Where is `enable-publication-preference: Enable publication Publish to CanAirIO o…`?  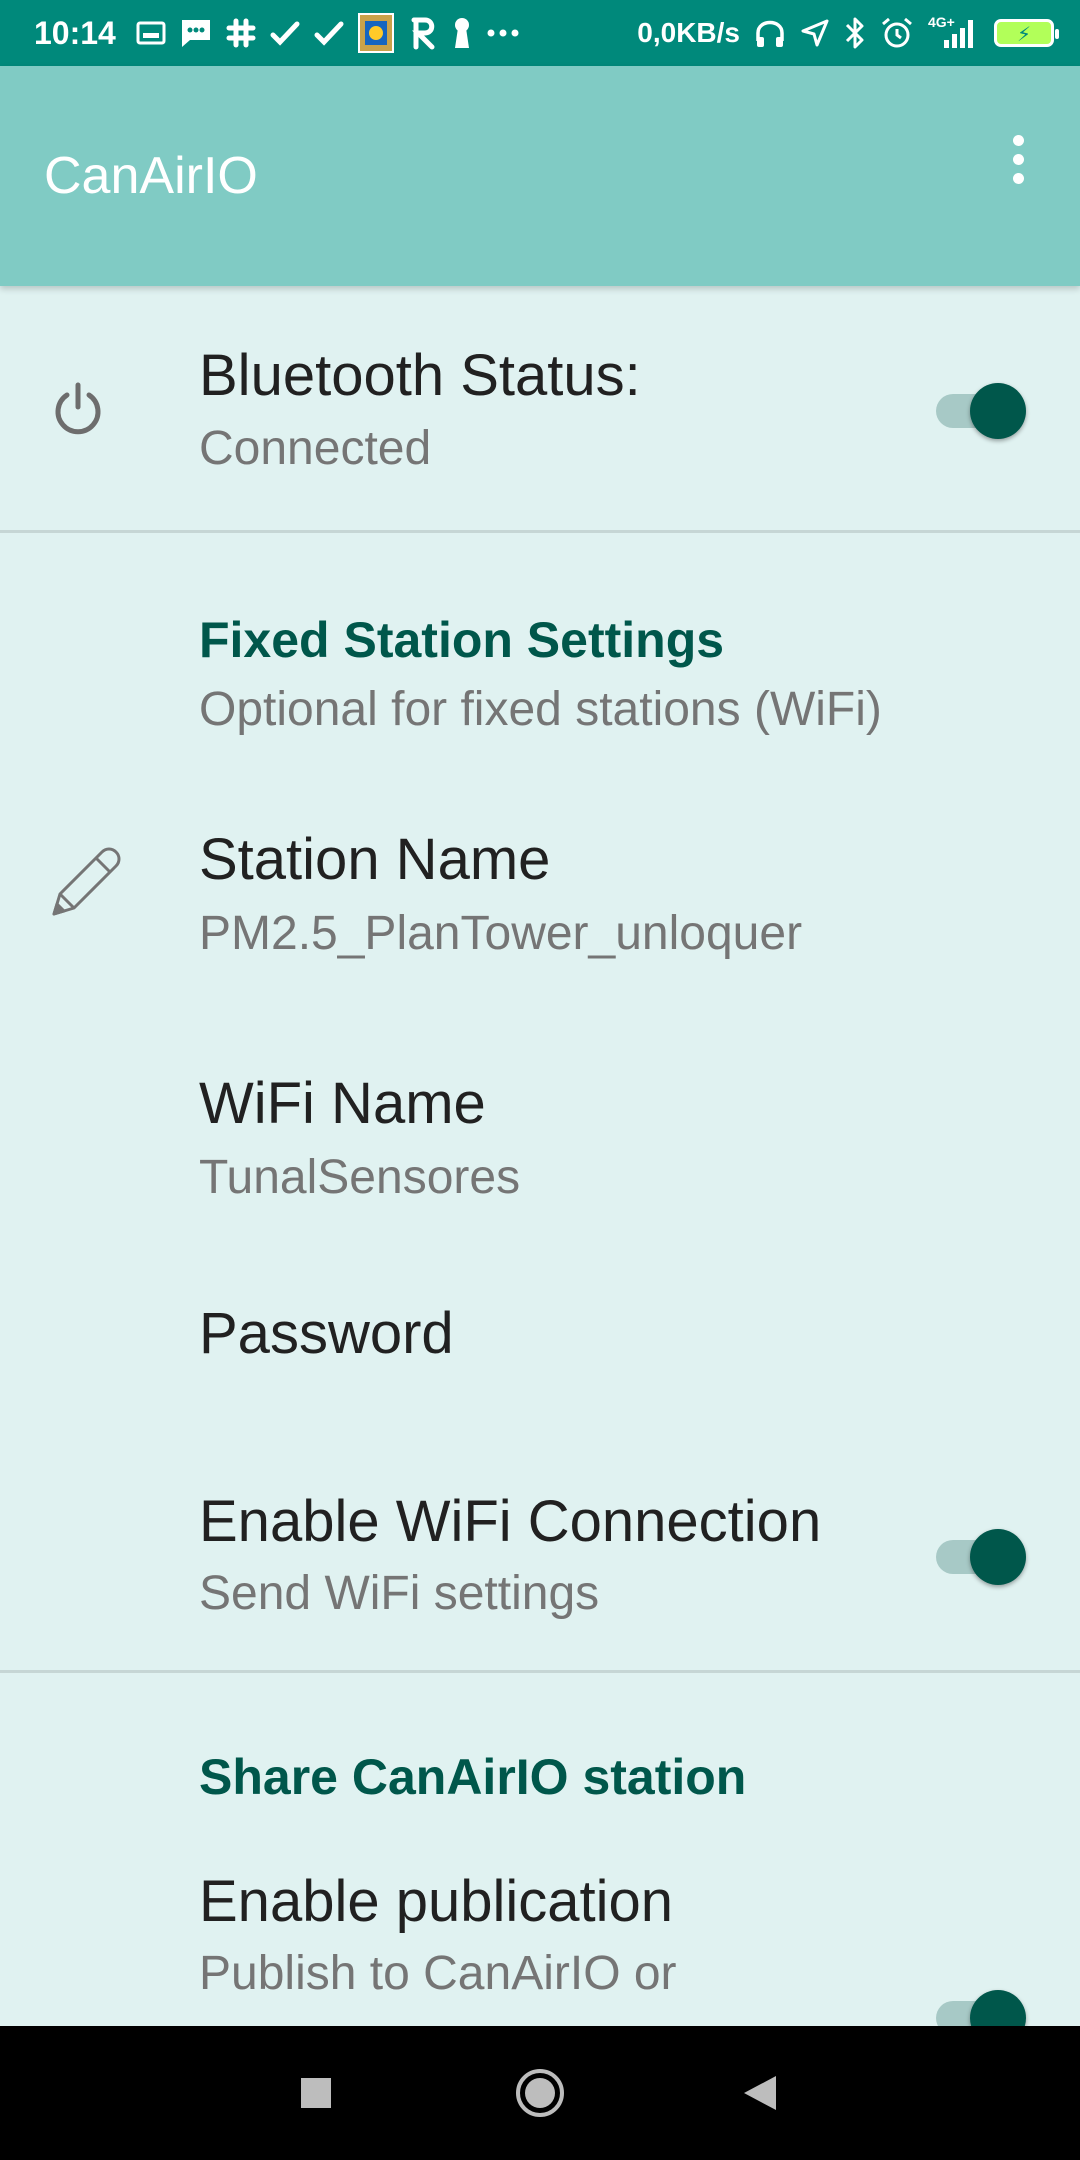
enable-publication-preference: Enable publication Publish to CanAirIO o… is located at coordinates (540, 1936).